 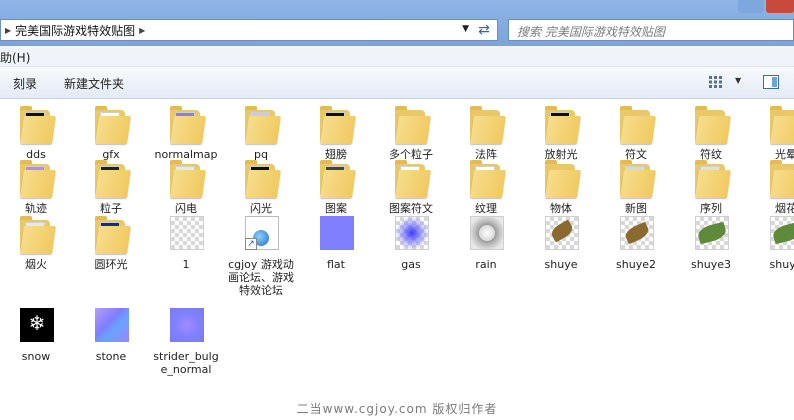 What do you see at coordinates (751, 6) in the screenshot?
I see `maximize-button` at bounding box center [751, 6].